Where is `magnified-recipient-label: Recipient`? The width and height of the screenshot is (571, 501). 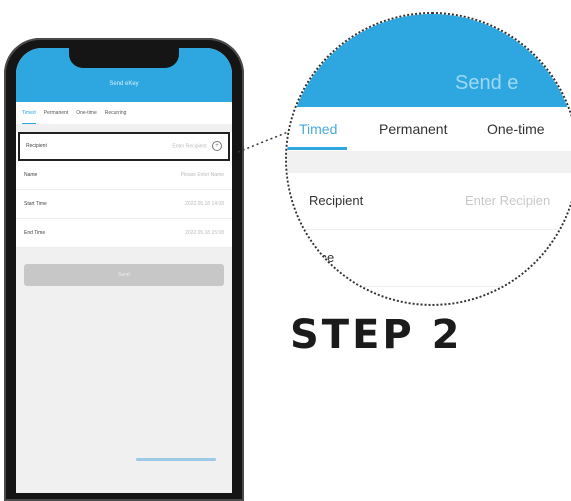 magnified-recipient-label: Recipient is located at coordinates (336, 200).